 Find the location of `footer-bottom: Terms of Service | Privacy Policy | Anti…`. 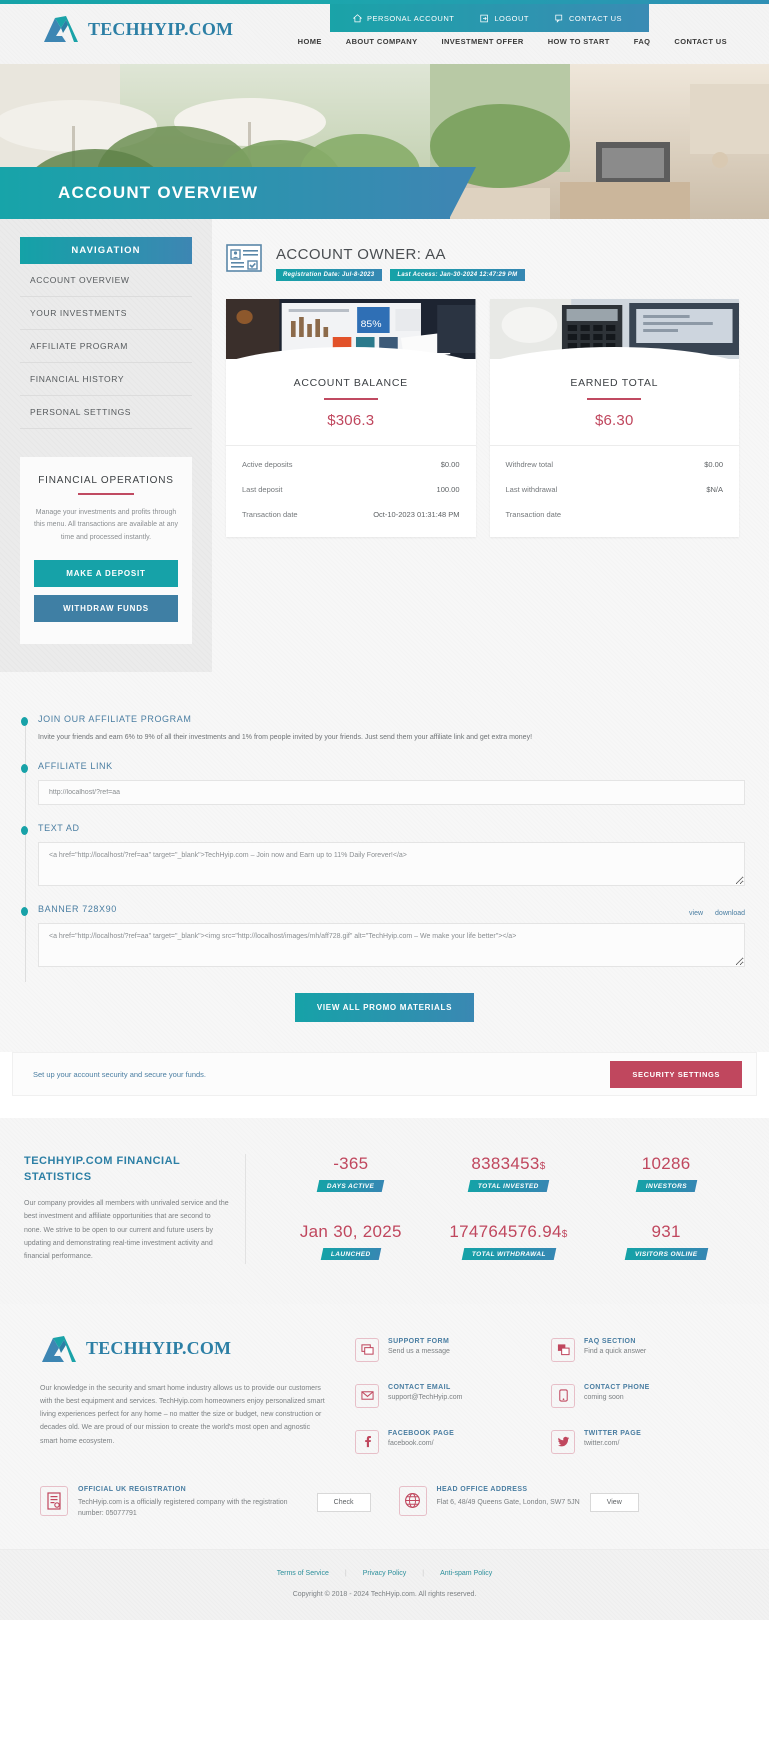

footer-bottom: Terms of Service | Privacy Policy | Anti… is located at coordinates (384, 1584).